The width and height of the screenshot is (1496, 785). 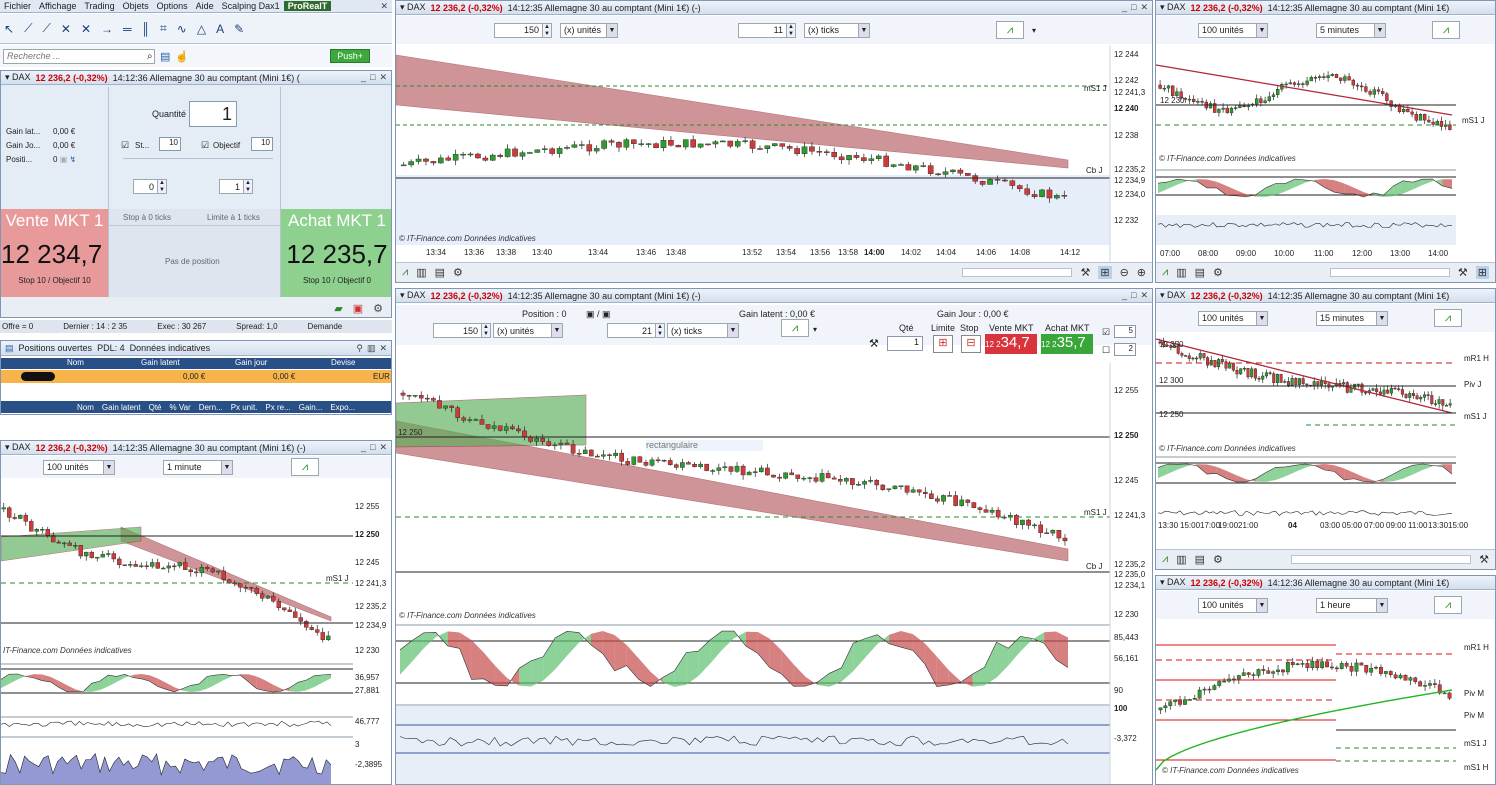 I want to click on zoom-in-icon: ⊕, so click(x=1141, y=272).